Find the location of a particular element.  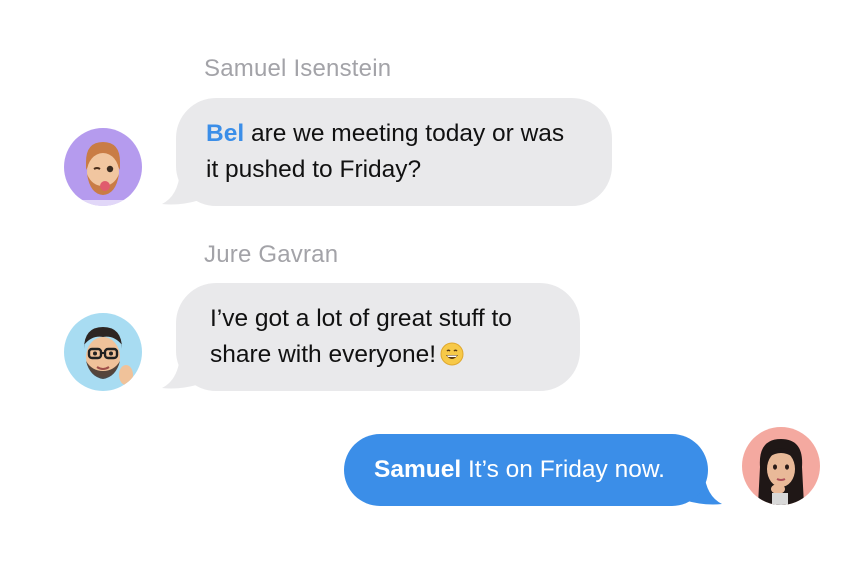

memoji-bel-avatar is located at coordinates (781, 466).